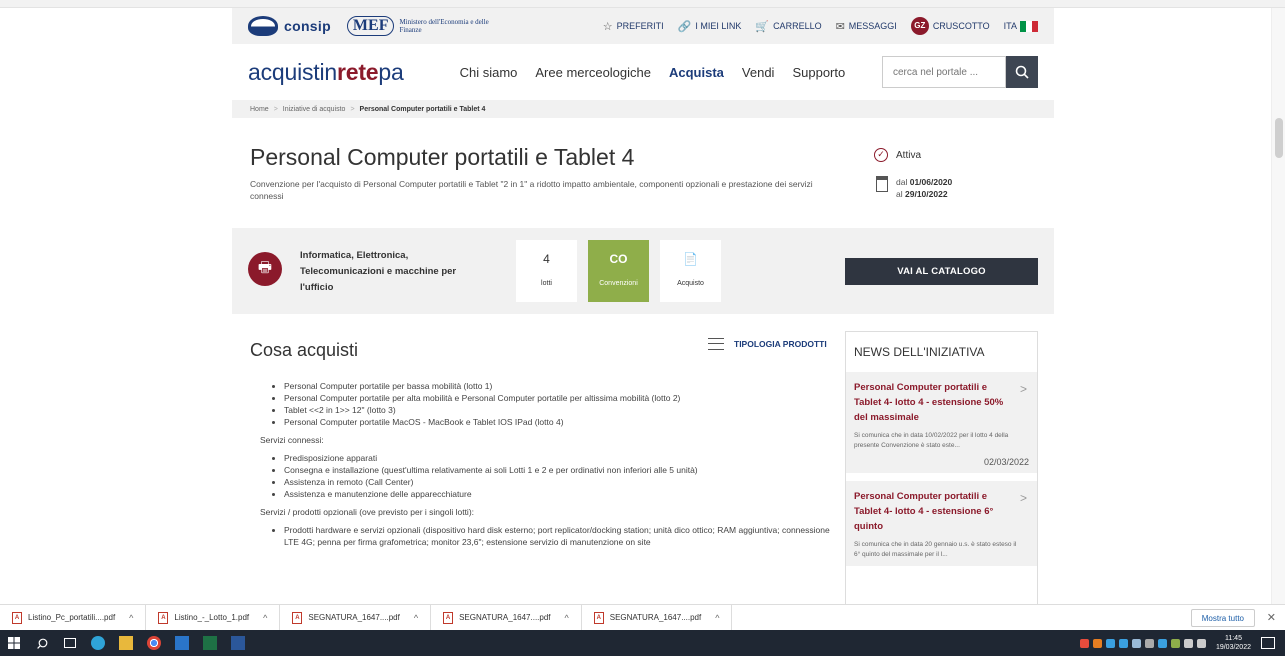 The height and width of the screenshot is (656, 1285). What do you see at coordinates (818, 72) in the screenshot?
I see `nav-item-supporto: Supporto` at bounding box center [818, 72].